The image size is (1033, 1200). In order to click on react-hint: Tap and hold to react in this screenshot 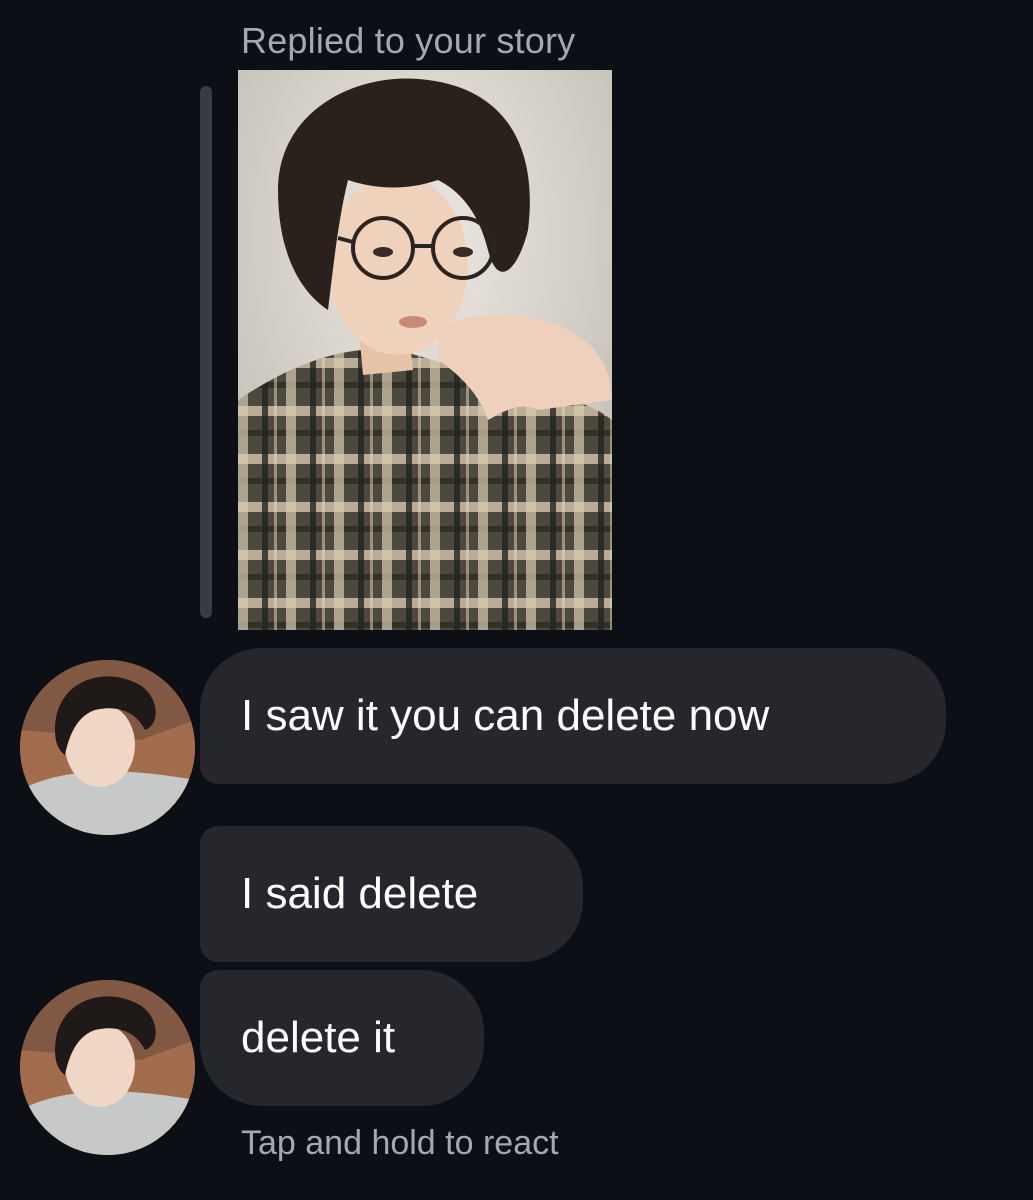, I will do `click(400, 1143)`.